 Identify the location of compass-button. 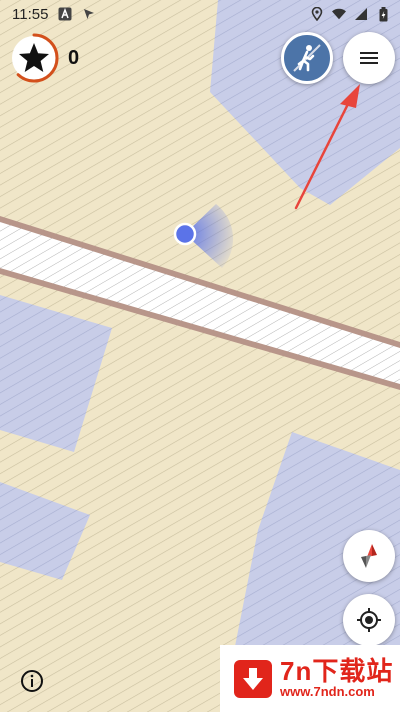
(369, 556).